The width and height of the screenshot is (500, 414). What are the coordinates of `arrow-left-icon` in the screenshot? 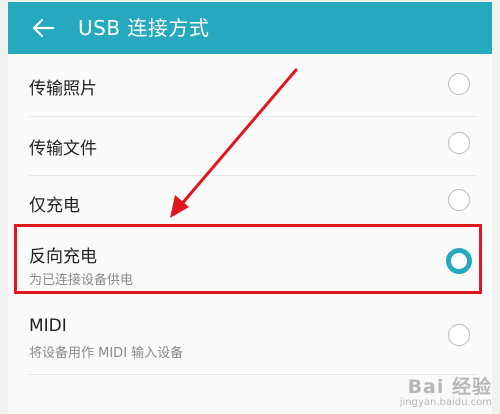 It's located at (43, 28).